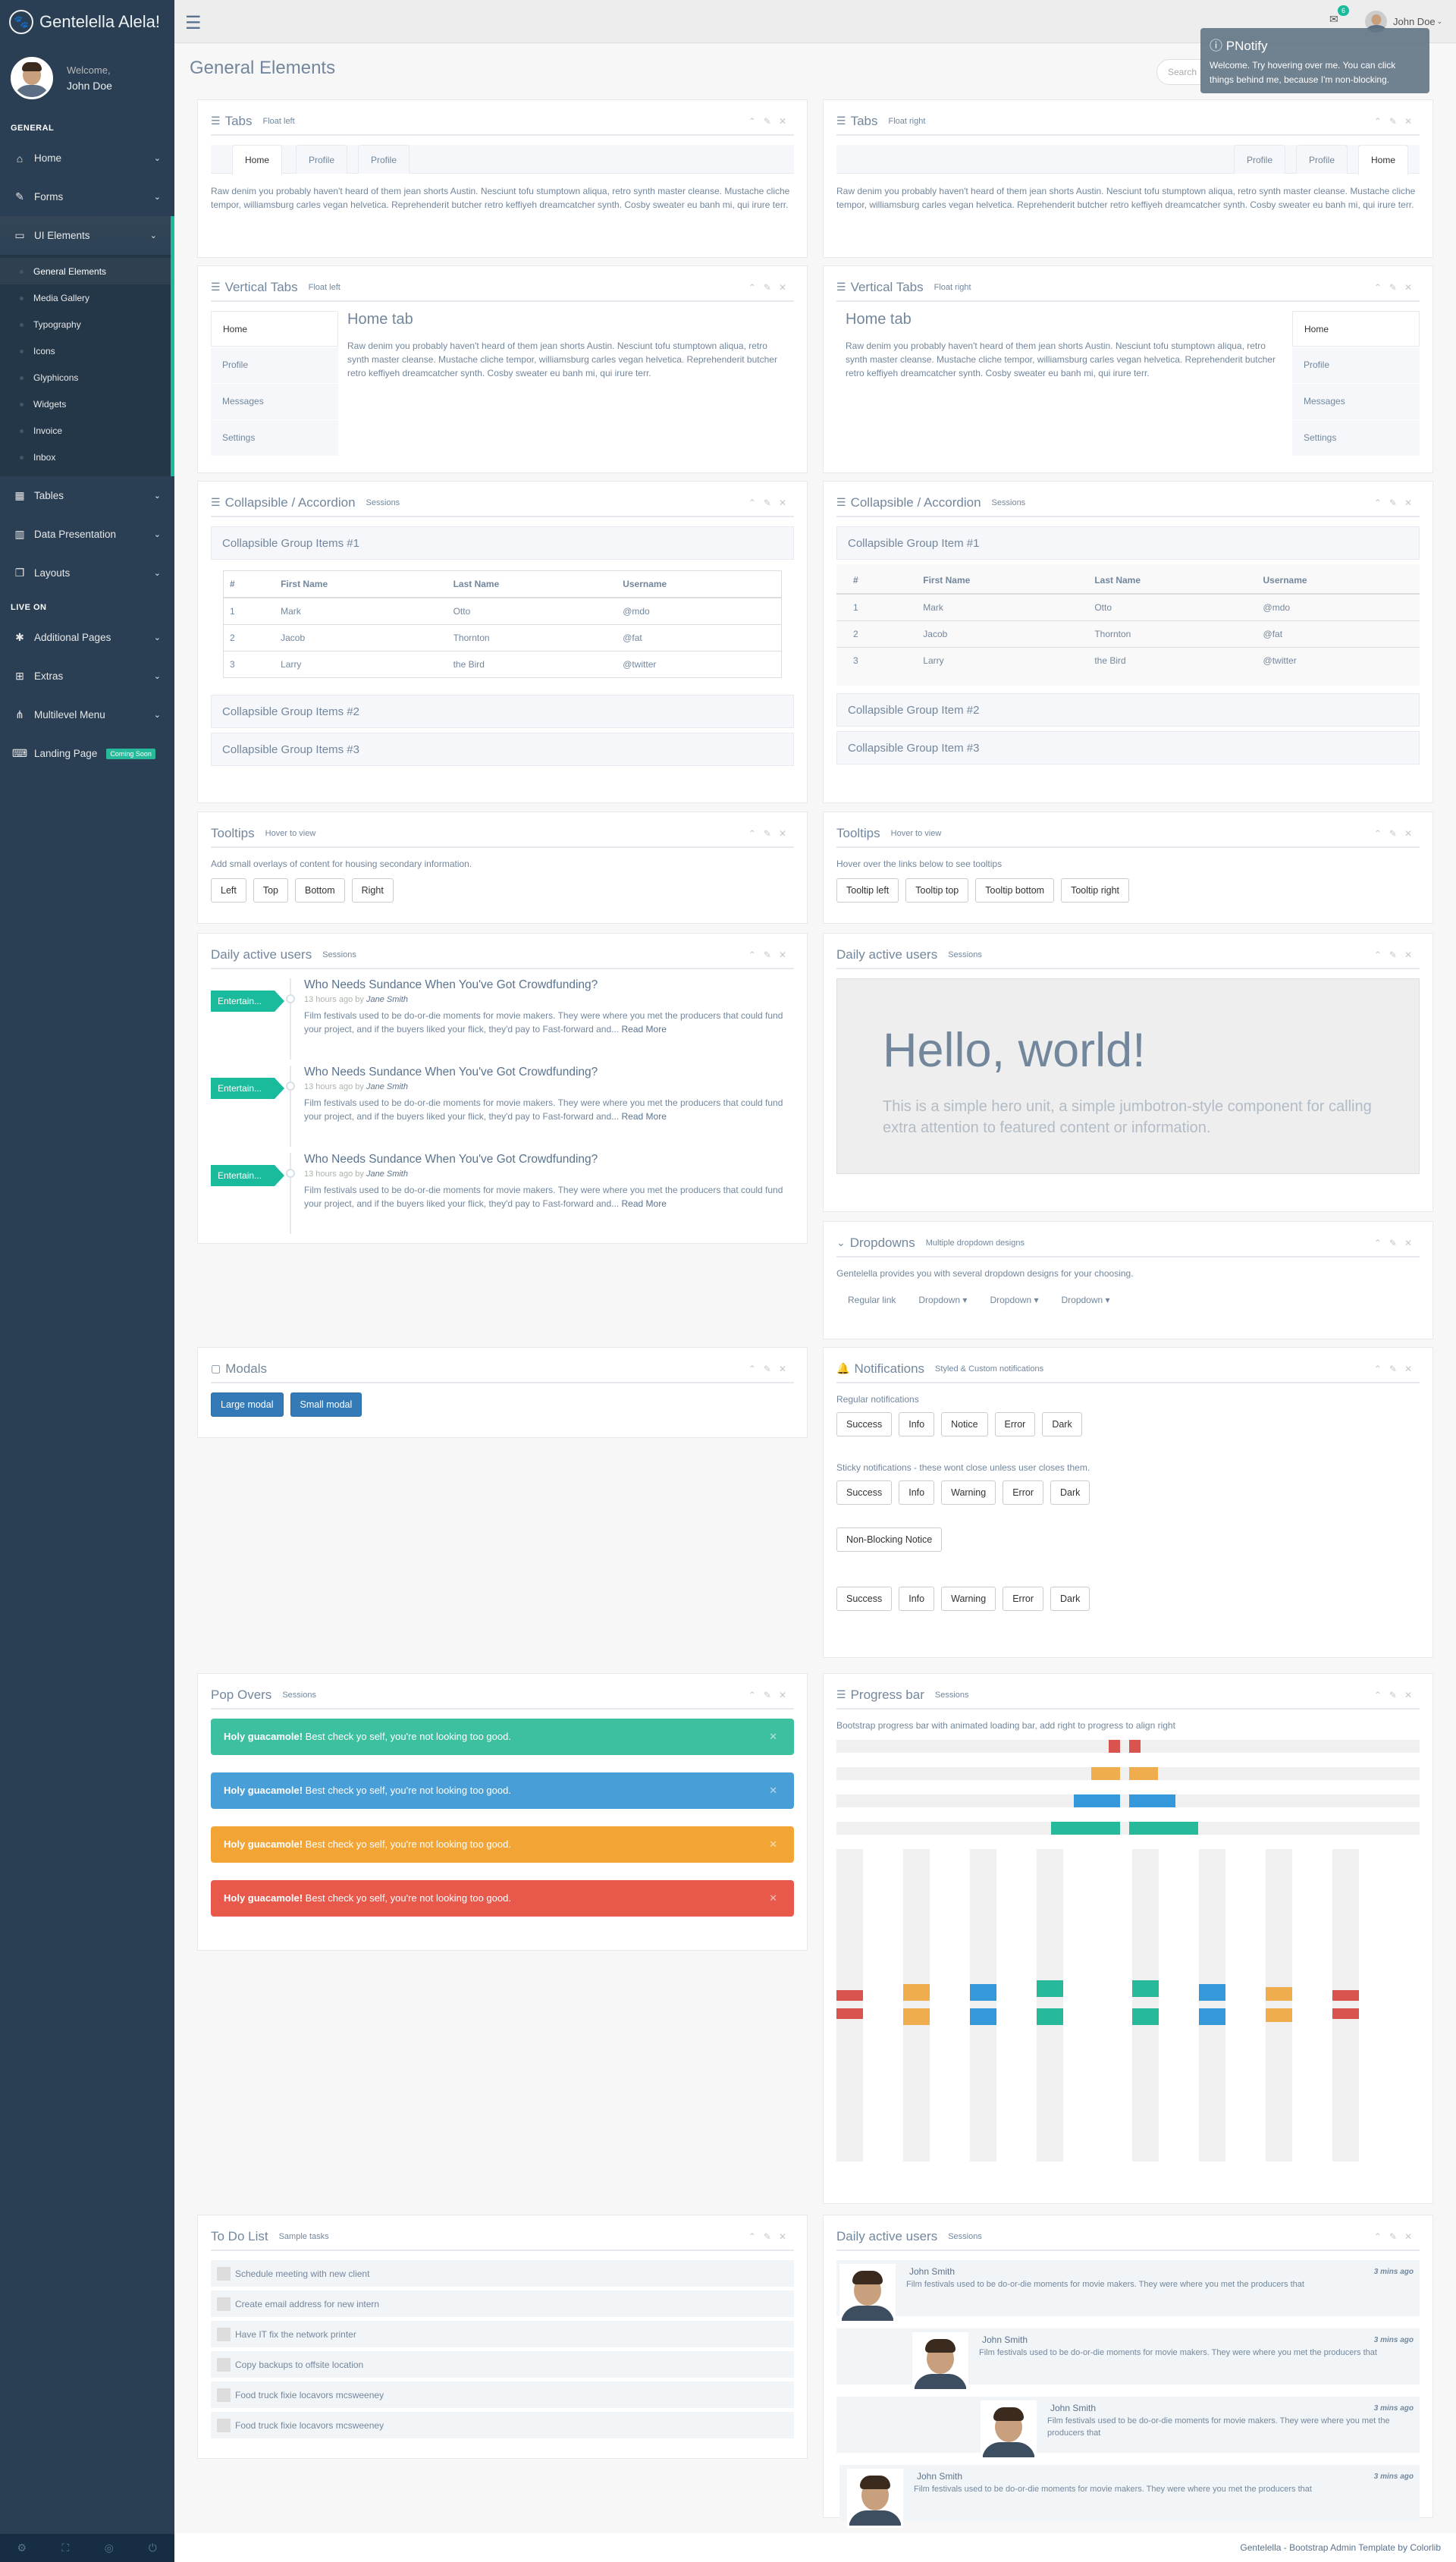 This screenshot has height=2562, width=1456. I want to click on regular-link: Regular link, so click(871, 1300).